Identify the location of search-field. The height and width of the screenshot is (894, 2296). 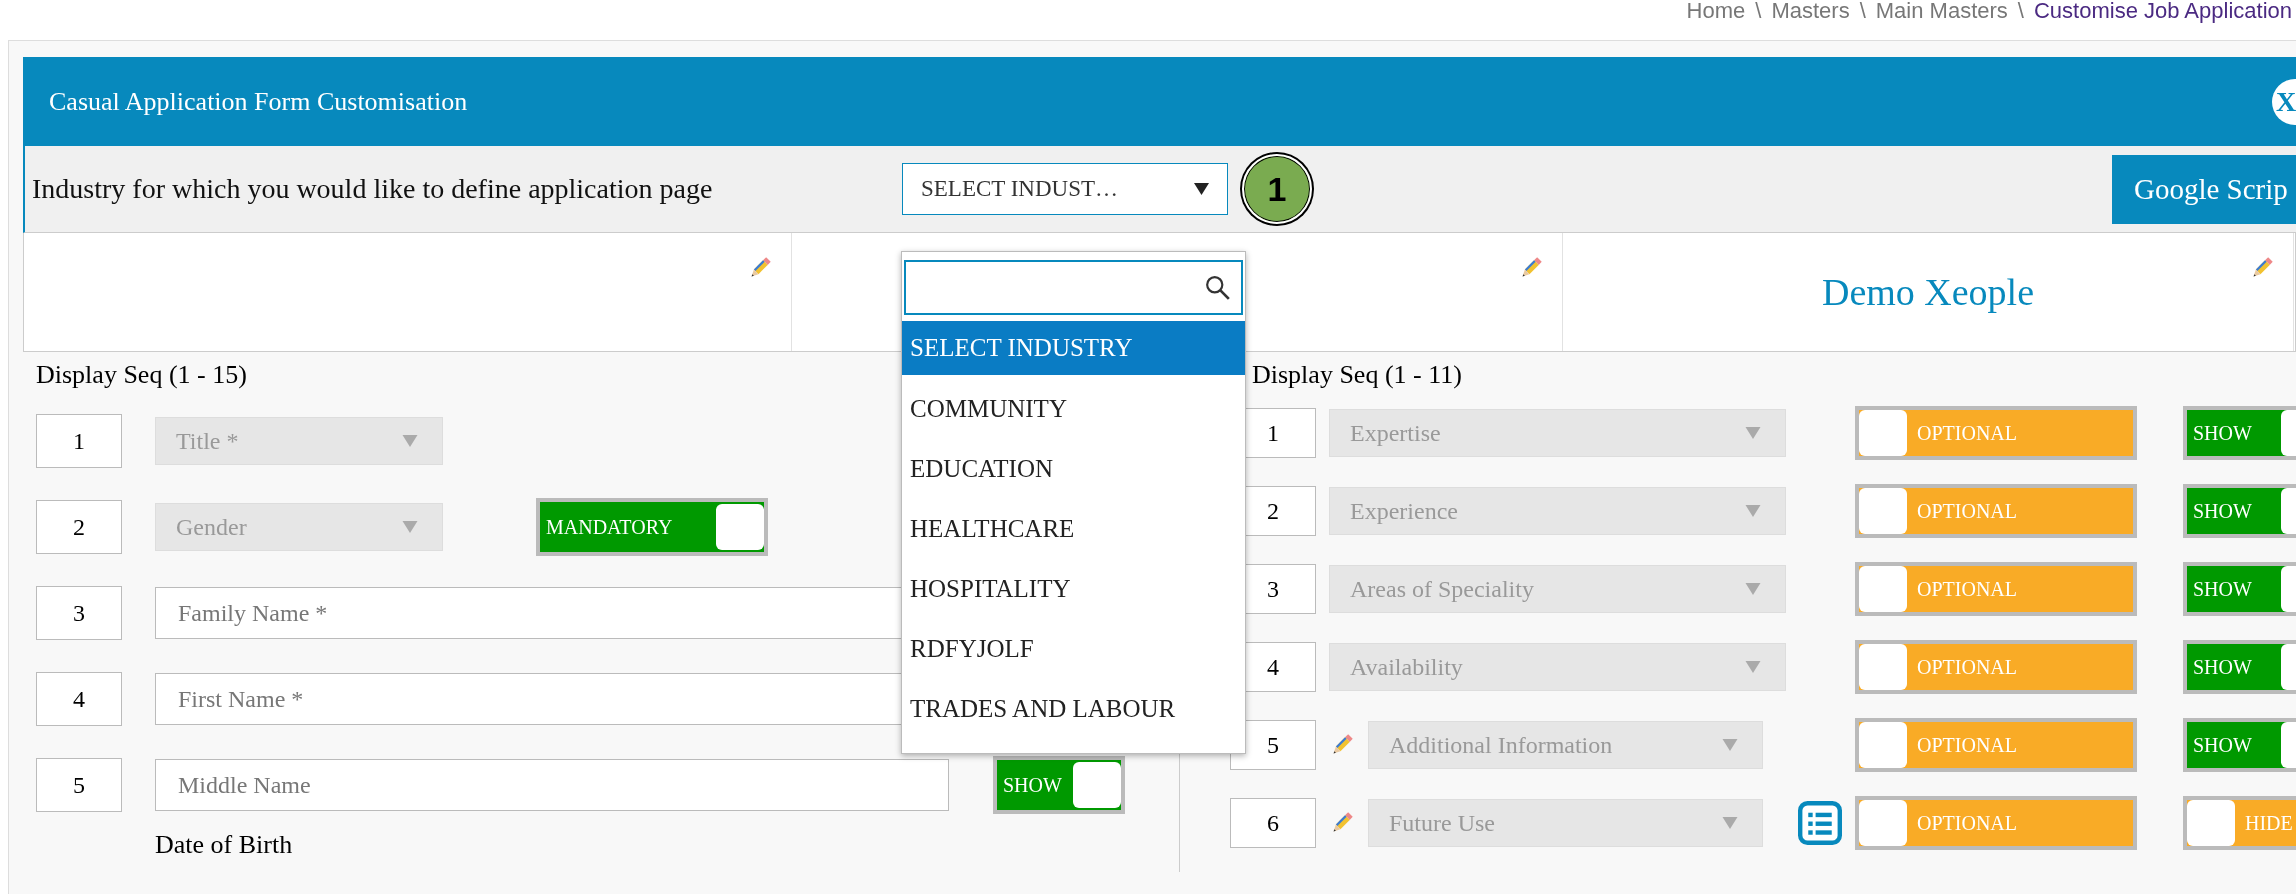
(1073, 287).